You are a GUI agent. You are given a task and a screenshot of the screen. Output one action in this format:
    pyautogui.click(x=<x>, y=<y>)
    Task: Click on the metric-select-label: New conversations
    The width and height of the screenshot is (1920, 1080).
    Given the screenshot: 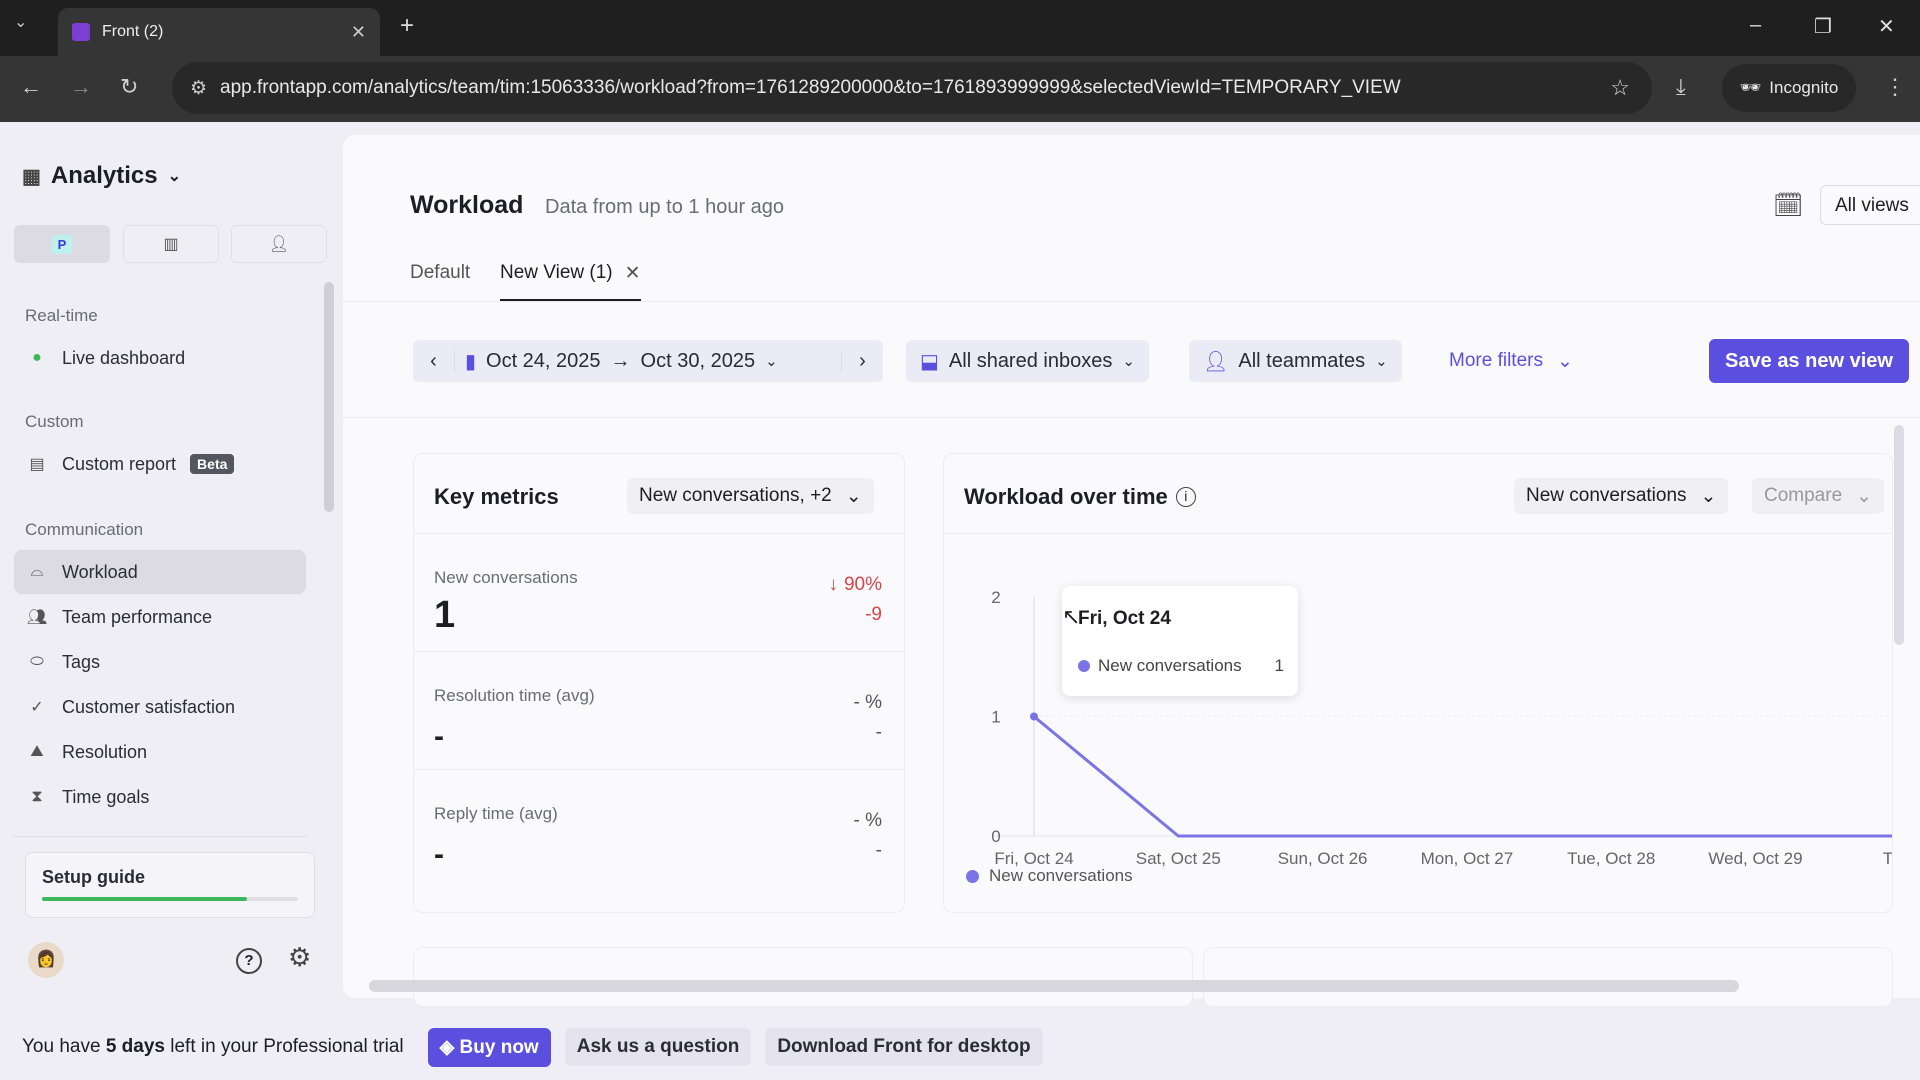 What is the action you would take?
    pyautogui.click(x=1606, y=495)
    